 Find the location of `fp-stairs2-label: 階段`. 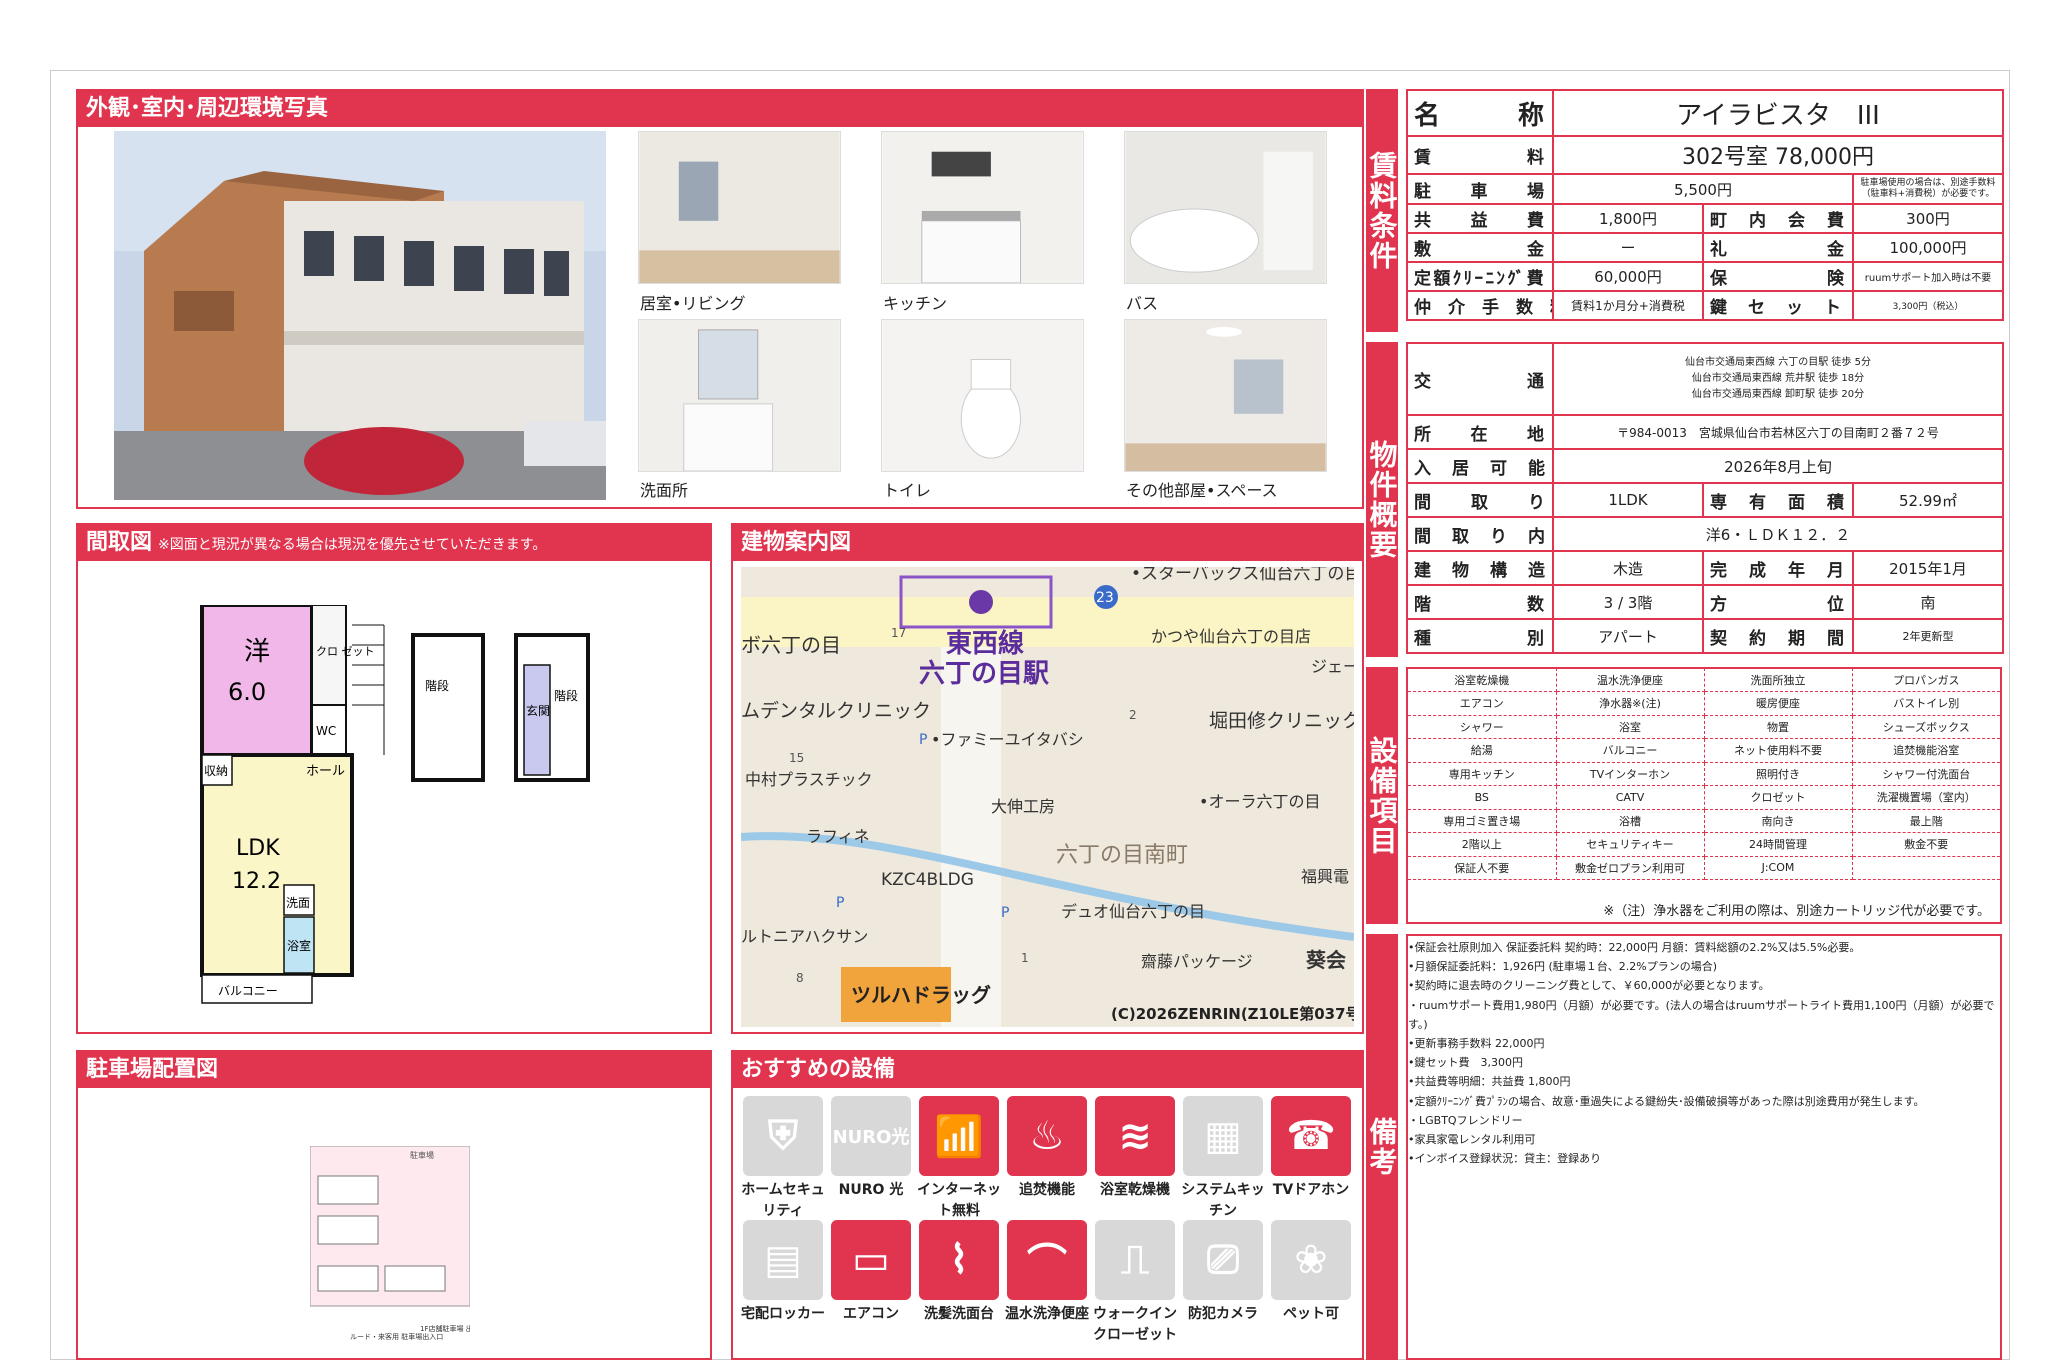

fp-stairs2-label: 階段 is located at coordinates (566, 695).